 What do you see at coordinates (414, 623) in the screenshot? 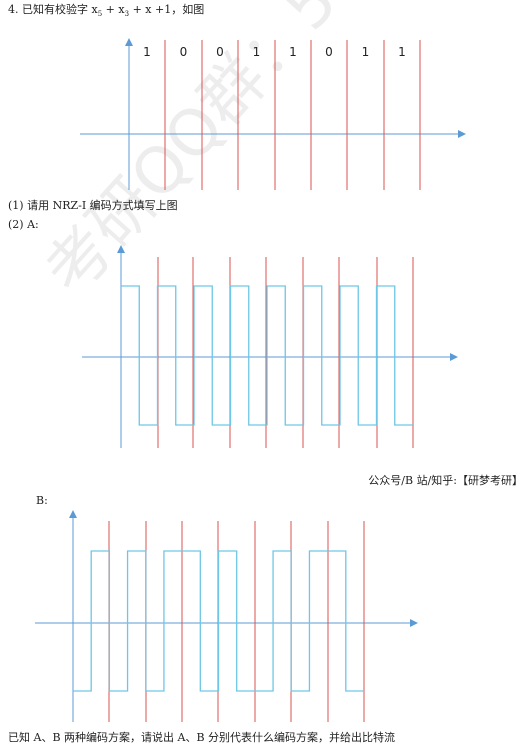
I see `figB-x-axis-arrow` at bounding box center [414, 623].